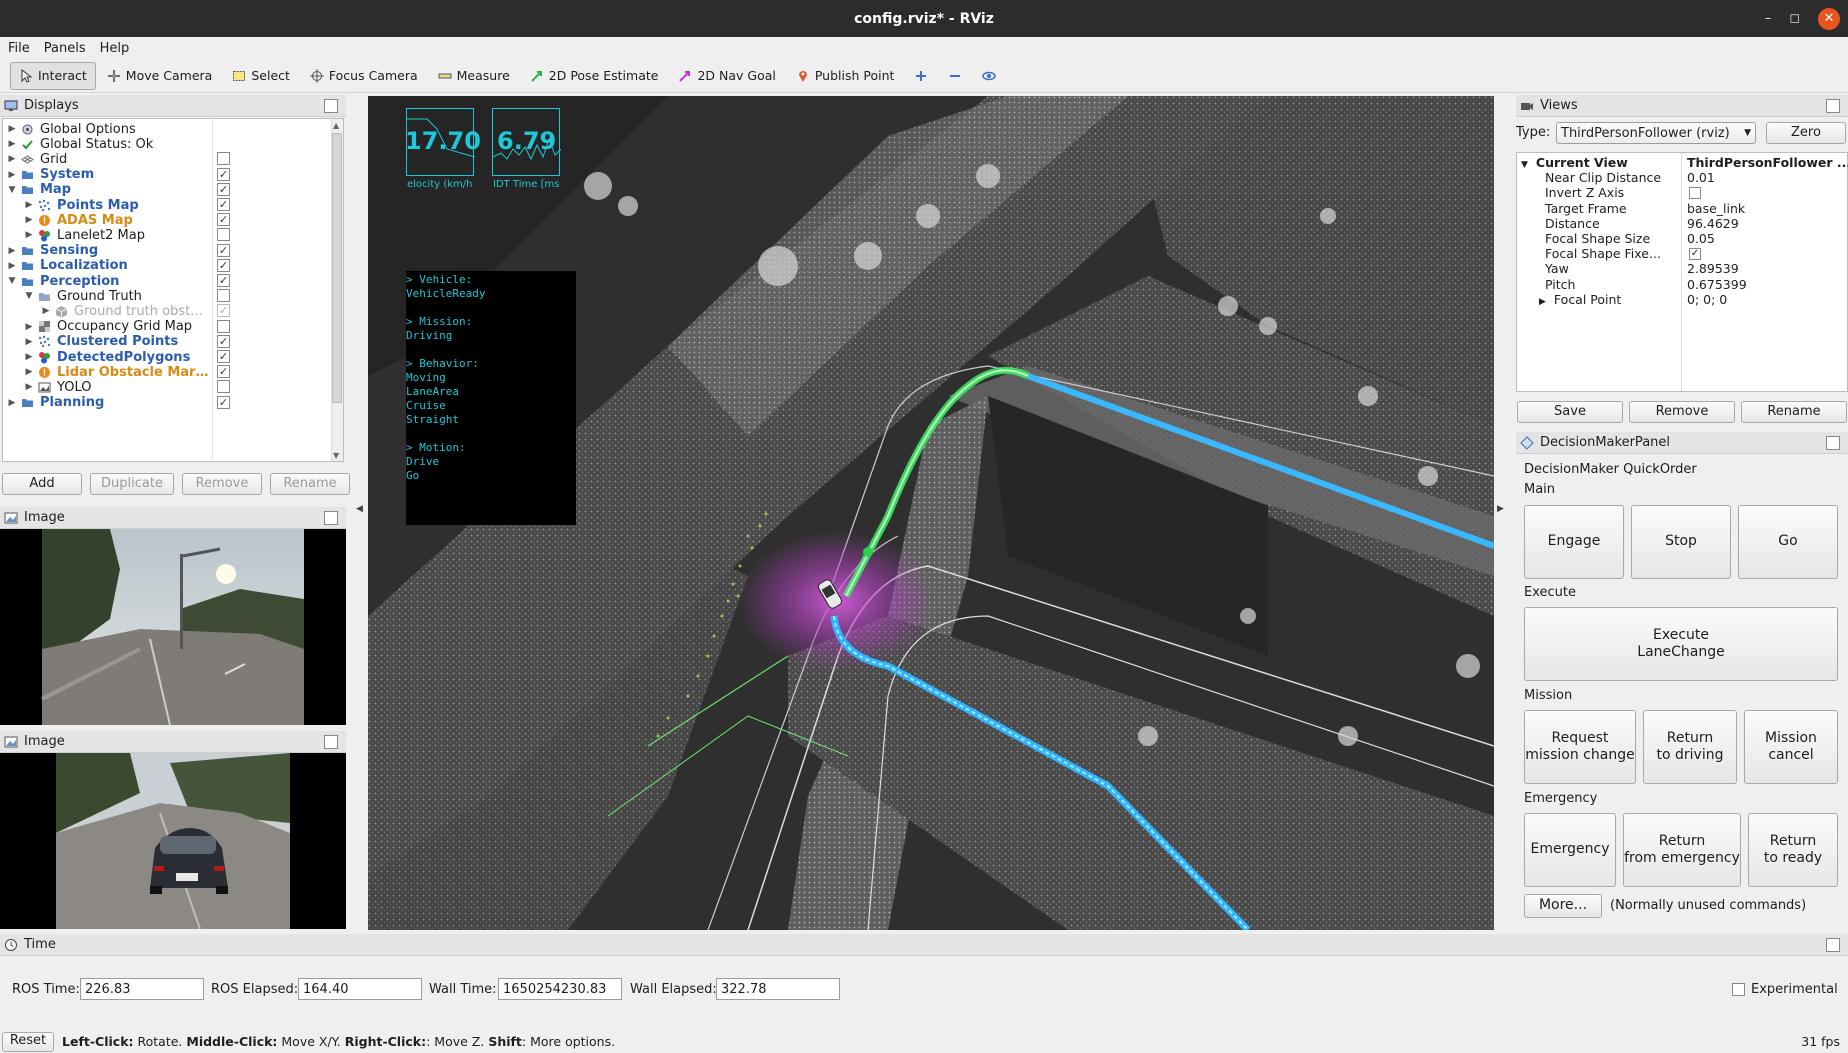  I want to click on nav-goal-button: 2D Nav Goal, so click(726, 76).